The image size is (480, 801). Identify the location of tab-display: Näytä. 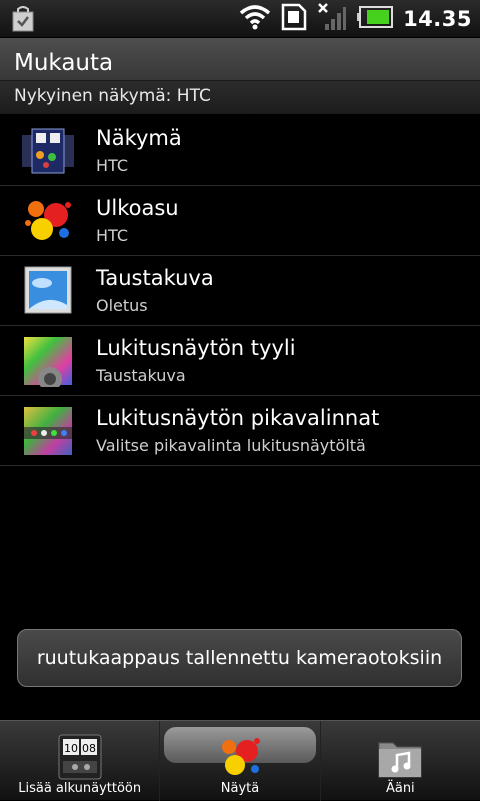
(239, 761).